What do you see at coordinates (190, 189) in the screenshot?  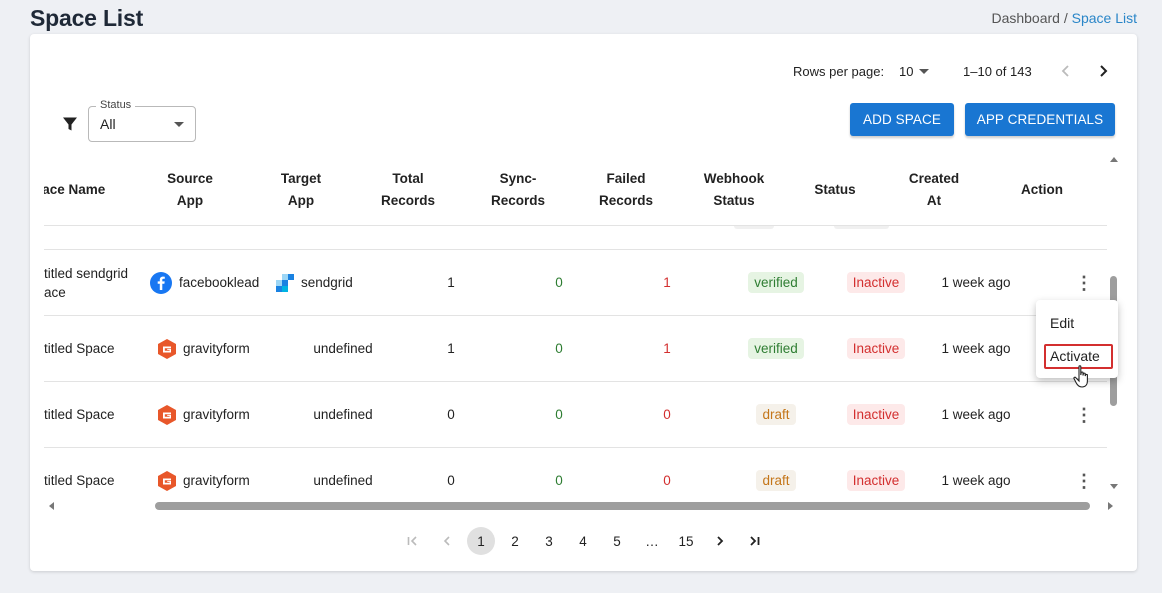 I see `header-source-app: Source App` at bounding box center [190, 189].